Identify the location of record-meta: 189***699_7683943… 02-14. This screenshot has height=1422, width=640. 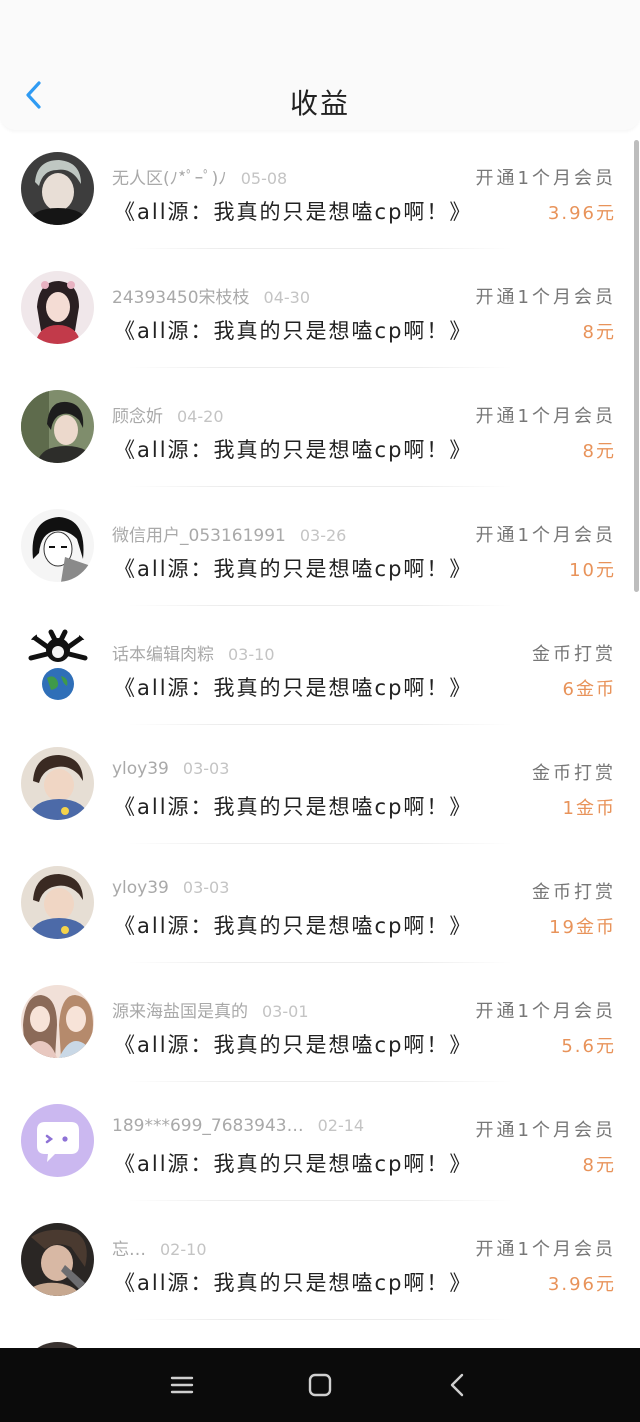
(238, 1126).